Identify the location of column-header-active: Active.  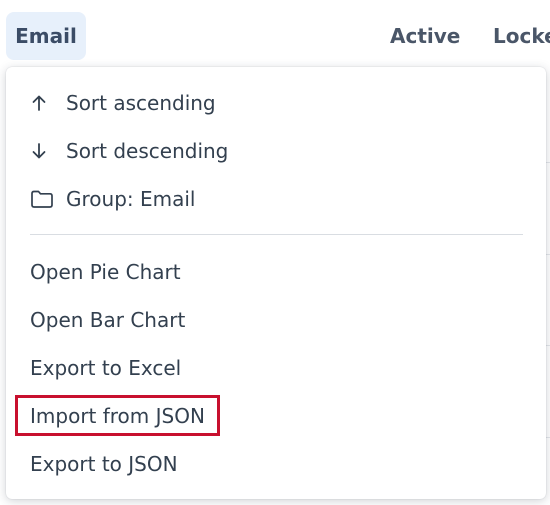
(425, 36).